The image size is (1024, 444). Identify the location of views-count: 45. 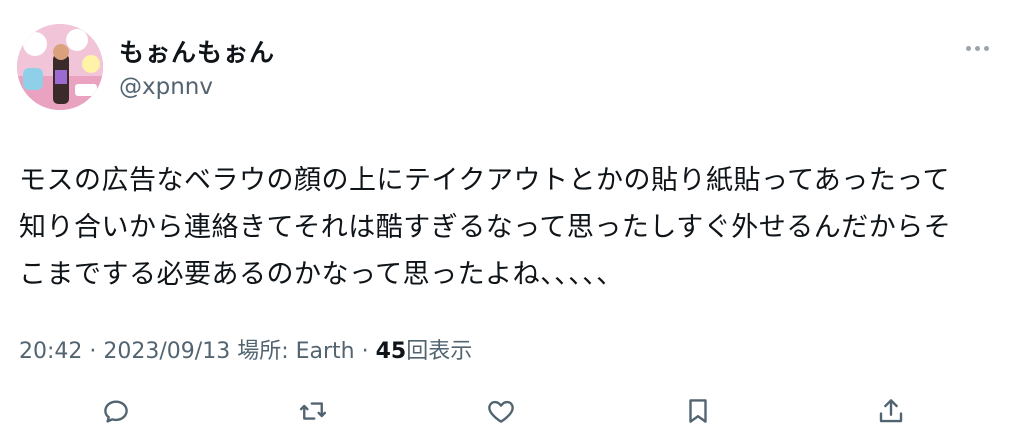
(391, 351).